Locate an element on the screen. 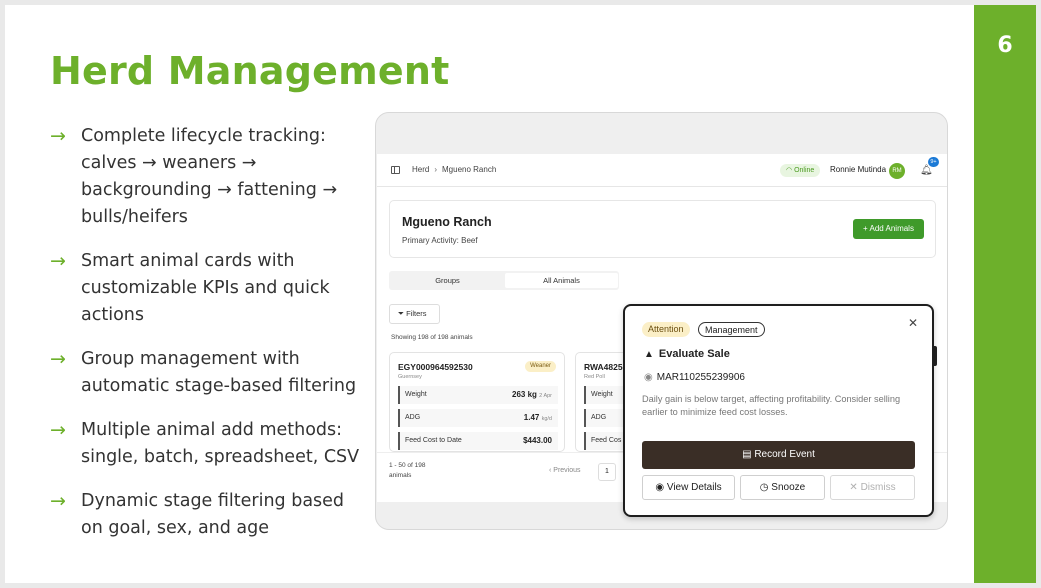 The width and height of the screenshot is (1041, 588). online-status-badge: ◠ Online is located at coordinates (800, 170).